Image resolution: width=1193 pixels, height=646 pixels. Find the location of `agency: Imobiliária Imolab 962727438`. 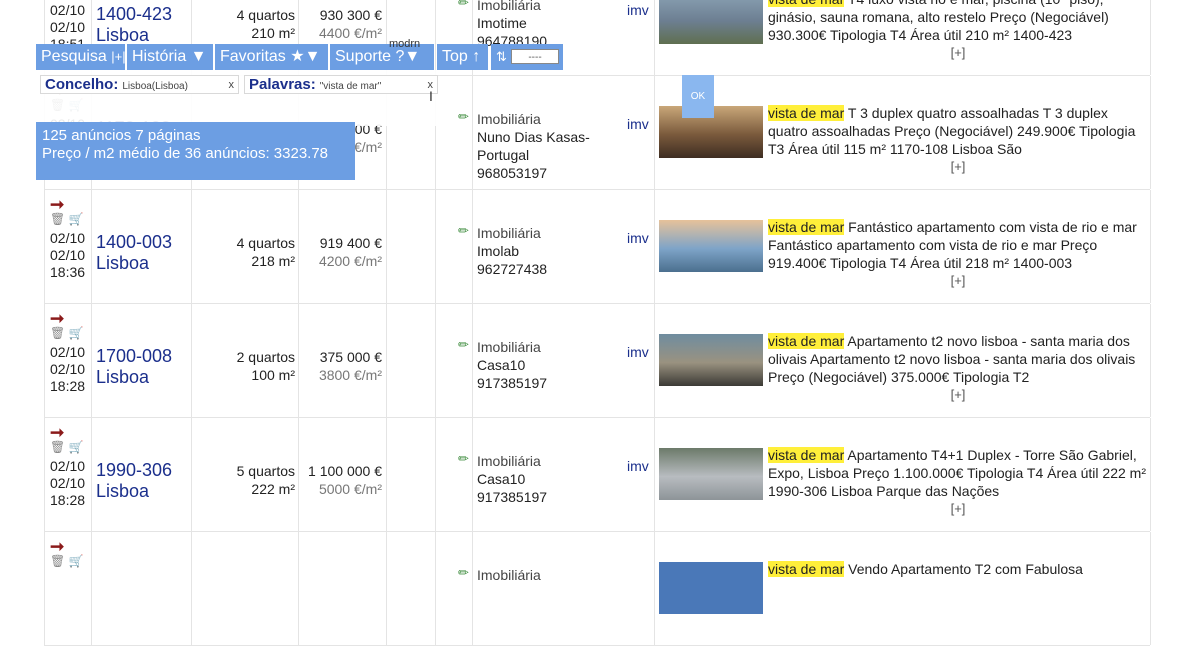

agency: Imobiliária Imolab 962727438 is located at coordinates (547, 251).